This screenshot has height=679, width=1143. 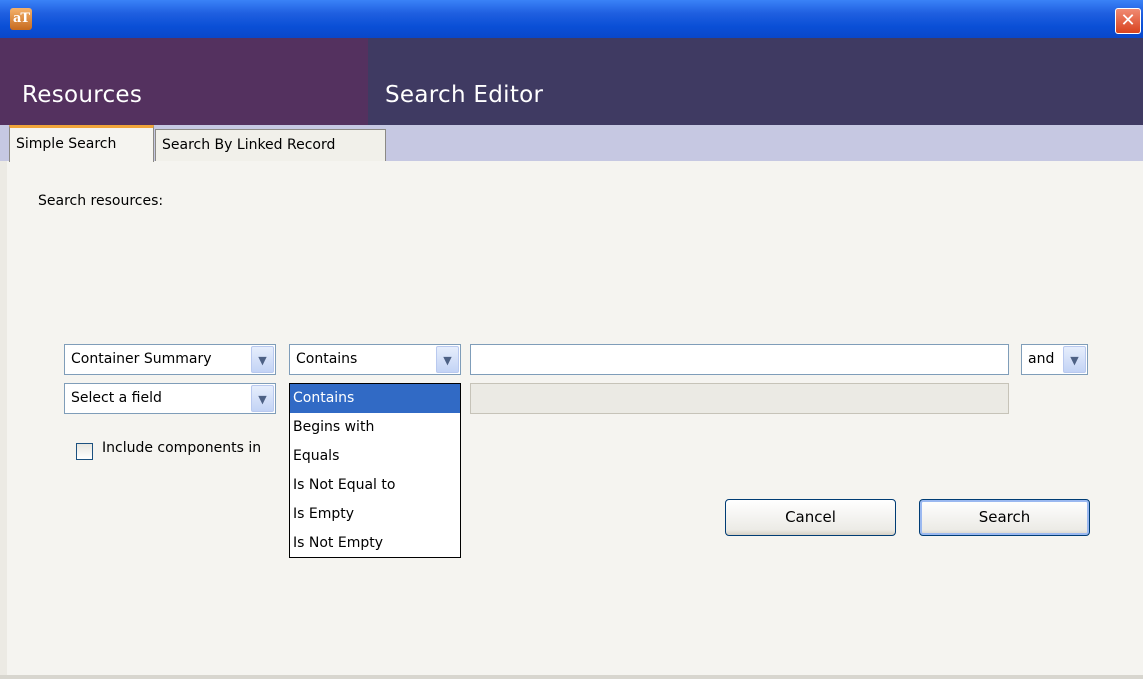 I want to click on header-band: Resources Search Editor, so click(x=571, y=81).